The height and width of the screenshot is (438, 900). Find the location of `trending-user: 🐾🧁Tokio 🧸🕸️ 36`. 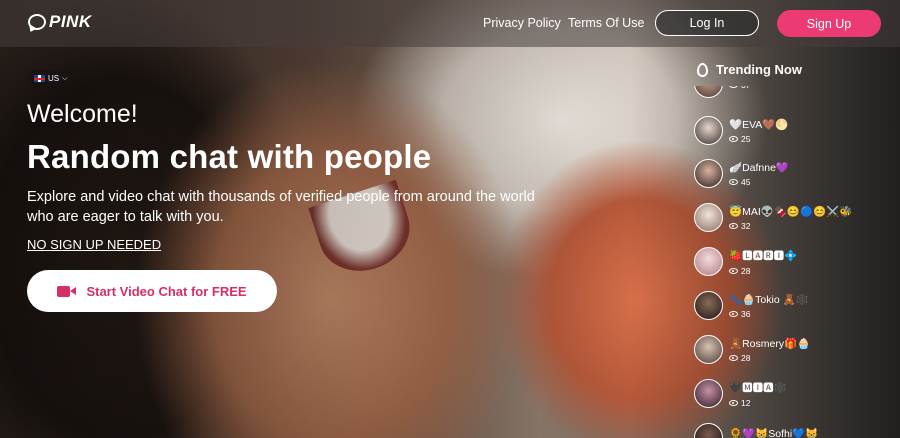

trending-user: 🐾🧁Tokio 🧸🕸️ 36 is located at coordinates (751, 305).